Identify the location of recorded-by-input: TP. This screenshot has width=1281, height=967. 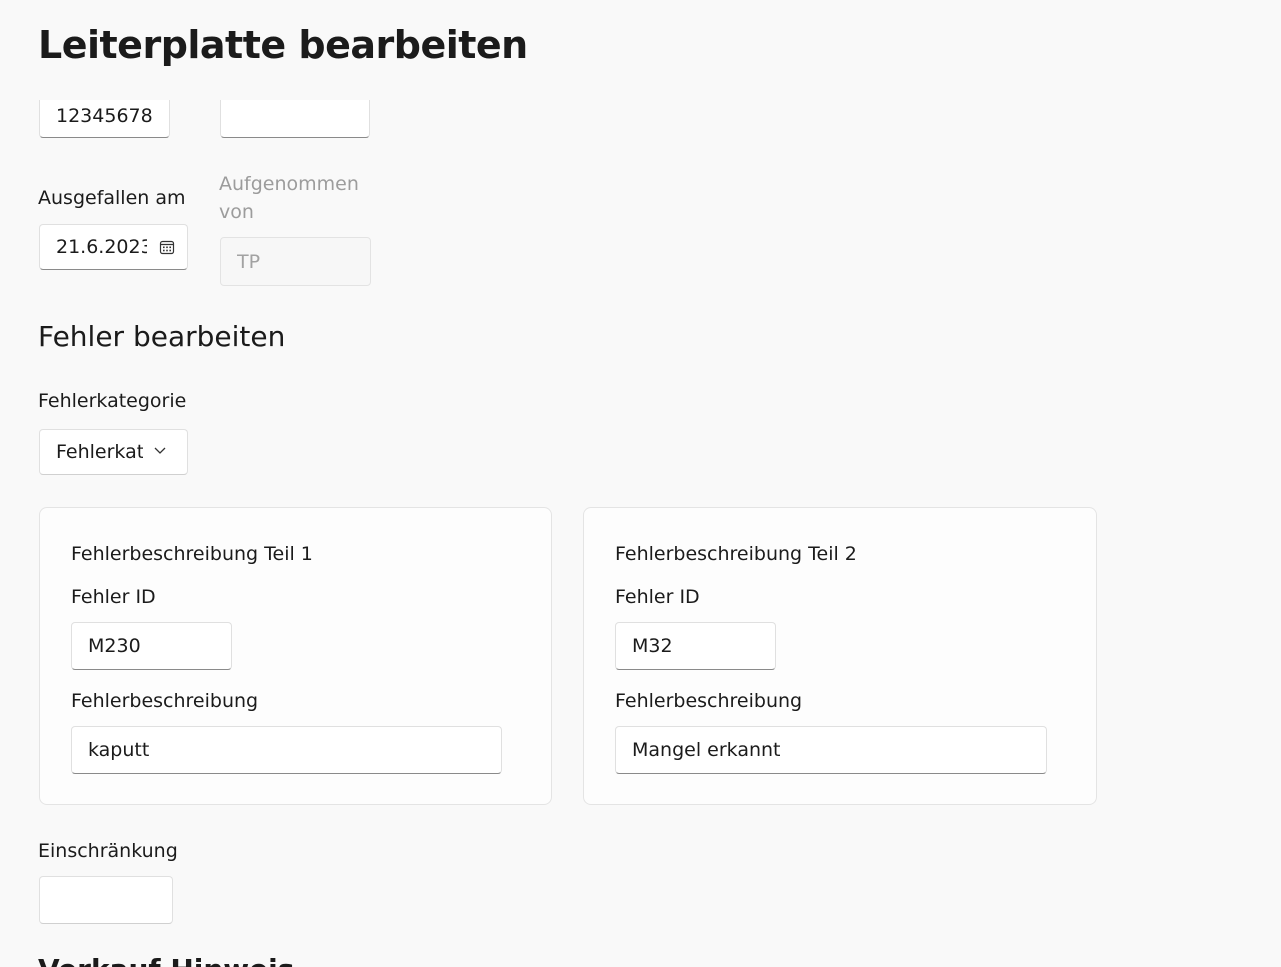
(295, 261).